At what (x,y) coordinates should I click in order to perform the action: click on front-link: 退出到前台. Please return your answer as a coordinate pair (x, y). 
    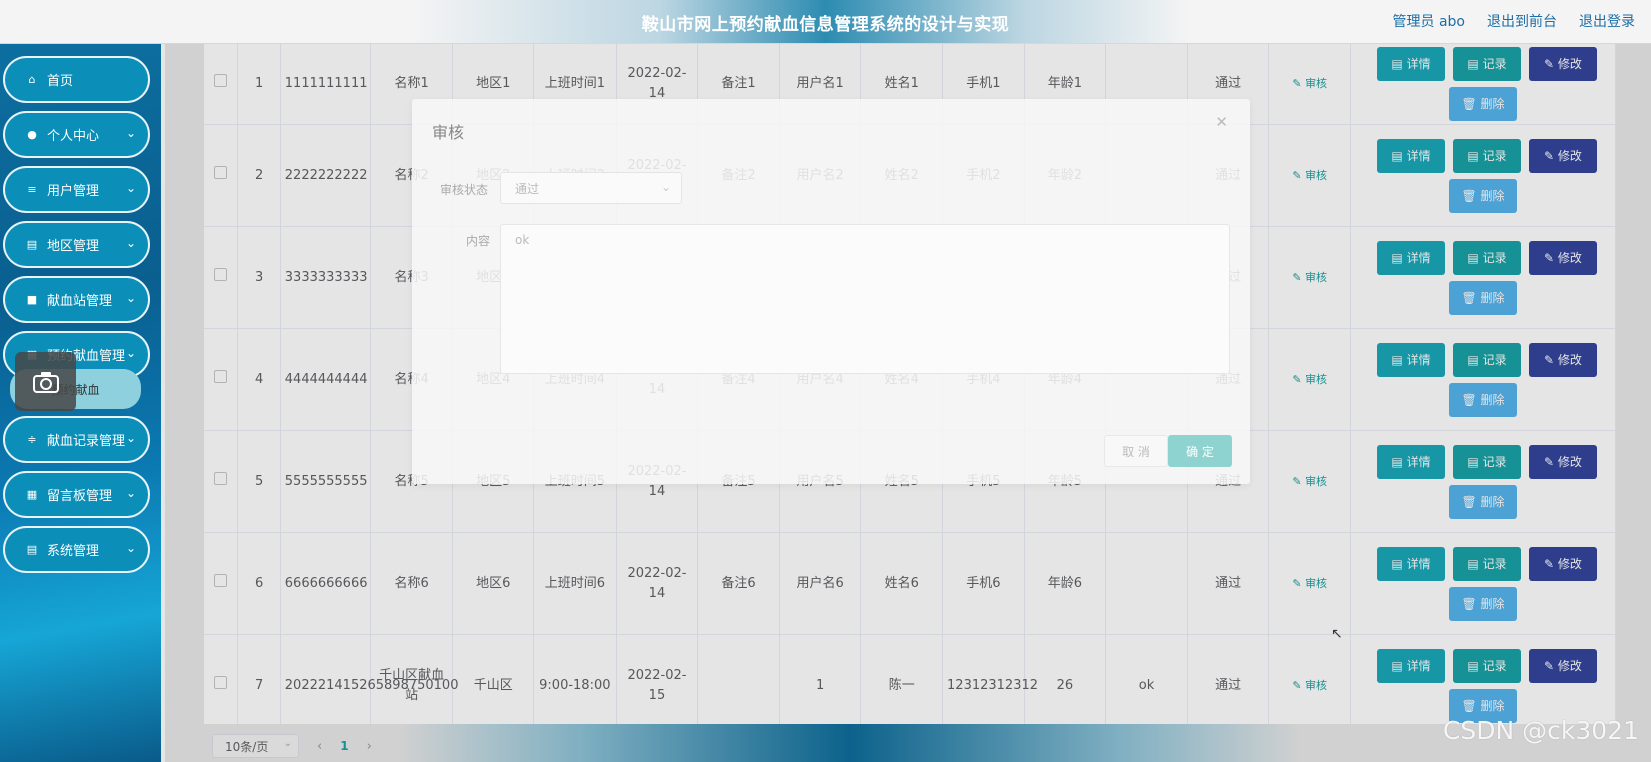
    Looking at the image, I should click on (1522, 21).